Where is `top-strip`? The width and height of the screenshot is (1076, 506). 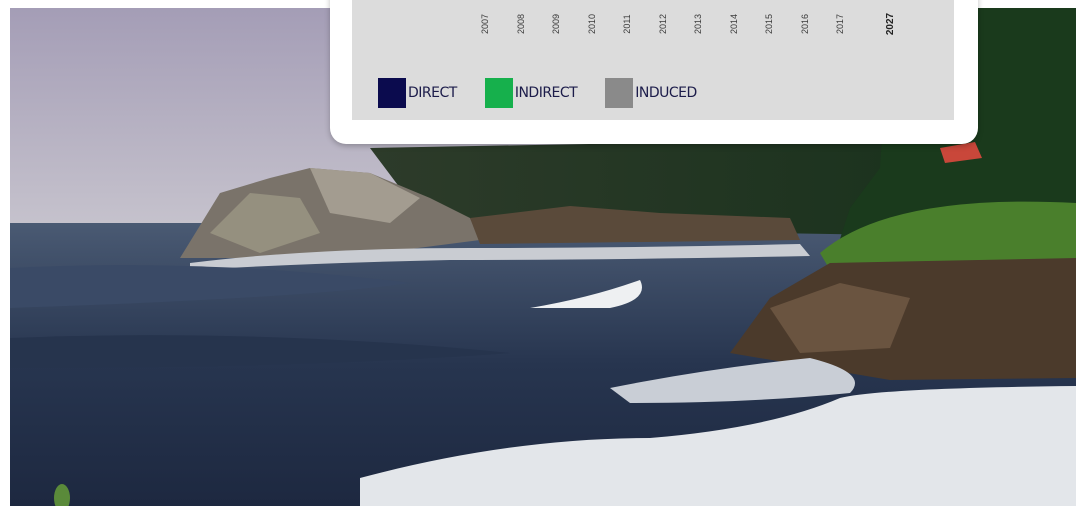 top-strip is located at coordinates (170, 4).